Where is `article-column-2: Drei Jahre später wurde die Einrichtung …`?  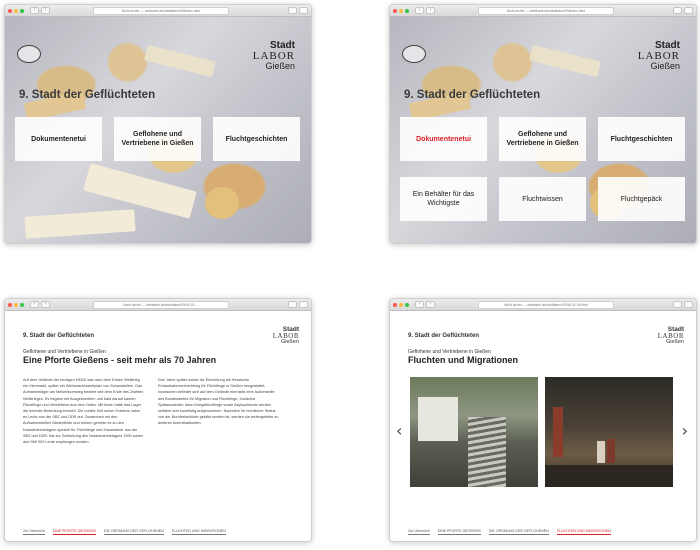 article-column-2: Drei Jahre später wurde die Einrichtung … is located at coordinates (218, 402).